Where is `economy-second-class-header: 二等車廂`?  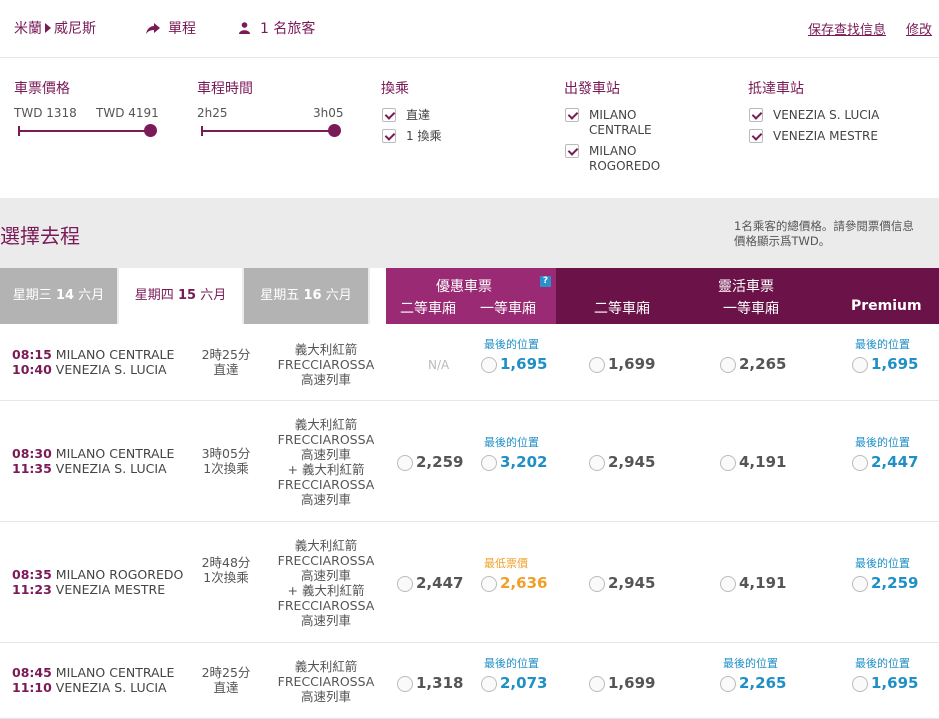 economy-second-class-header: 二等車廂 is located at coordinates (428, 309).